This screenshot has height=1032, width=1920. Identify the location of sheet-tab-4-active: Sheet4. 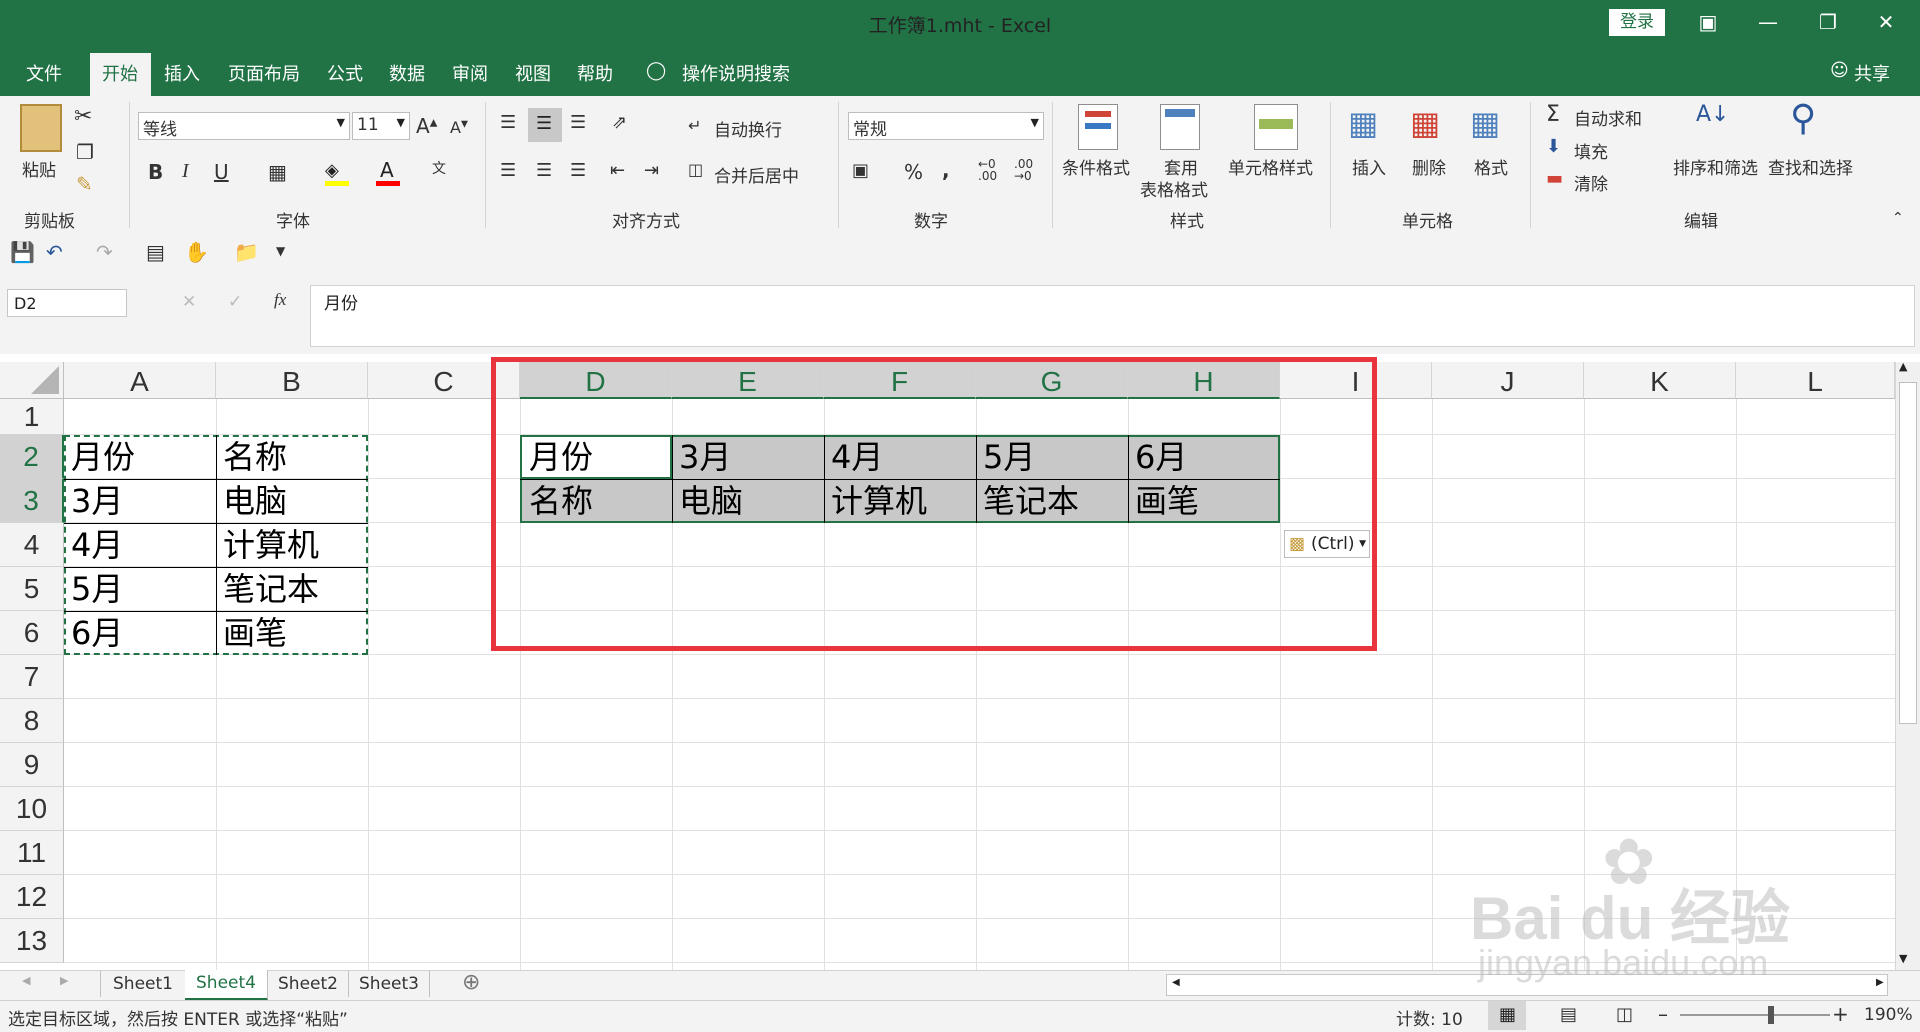
(226, 985).